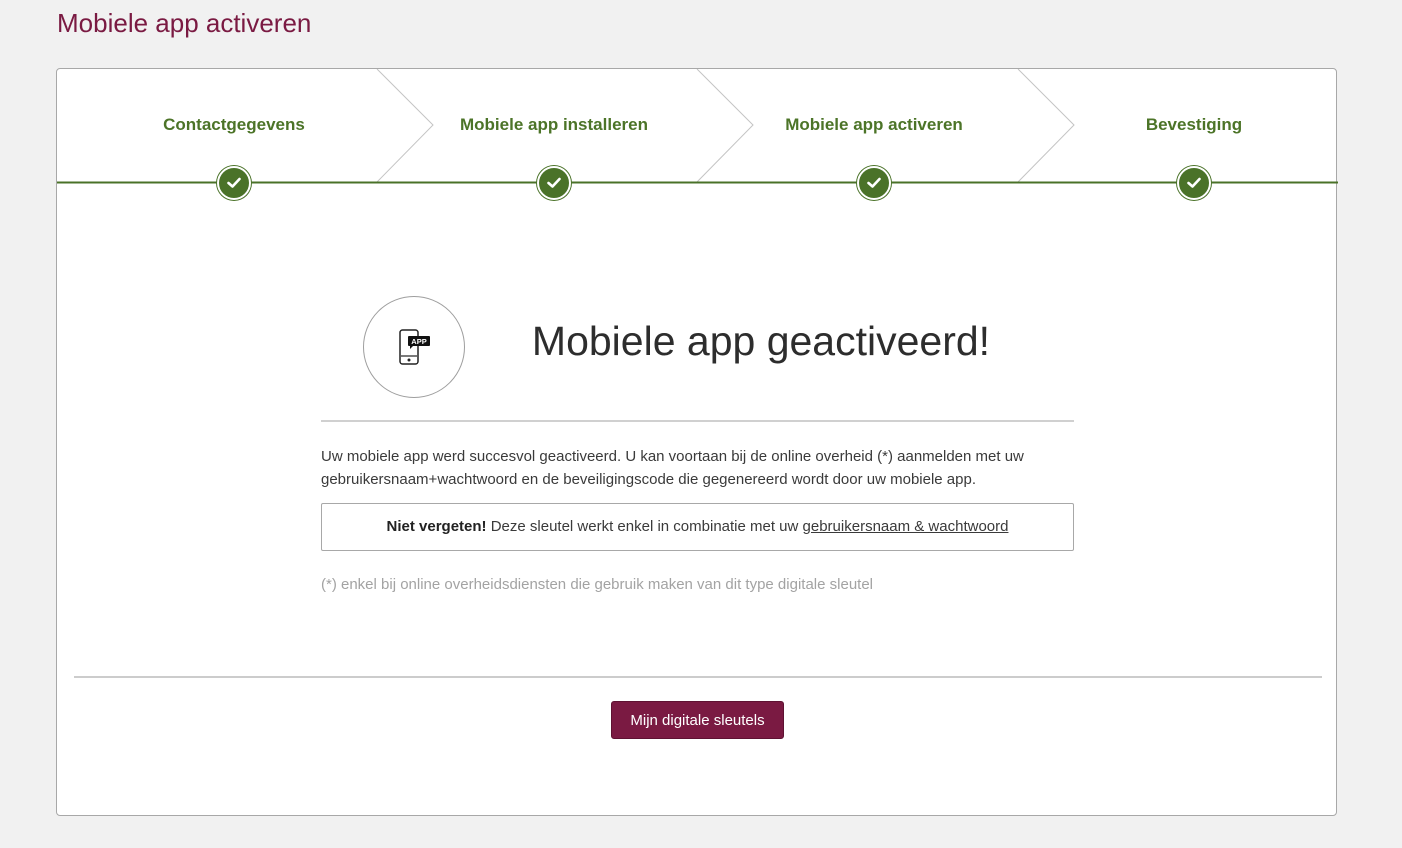 This screenshot has height=848, width=1402. What do you see at coordinates (906, 526) in the screenshot?
I see `username-password-link: gebruikersnaam & wachtwoord` at bounding box center [906, 526].